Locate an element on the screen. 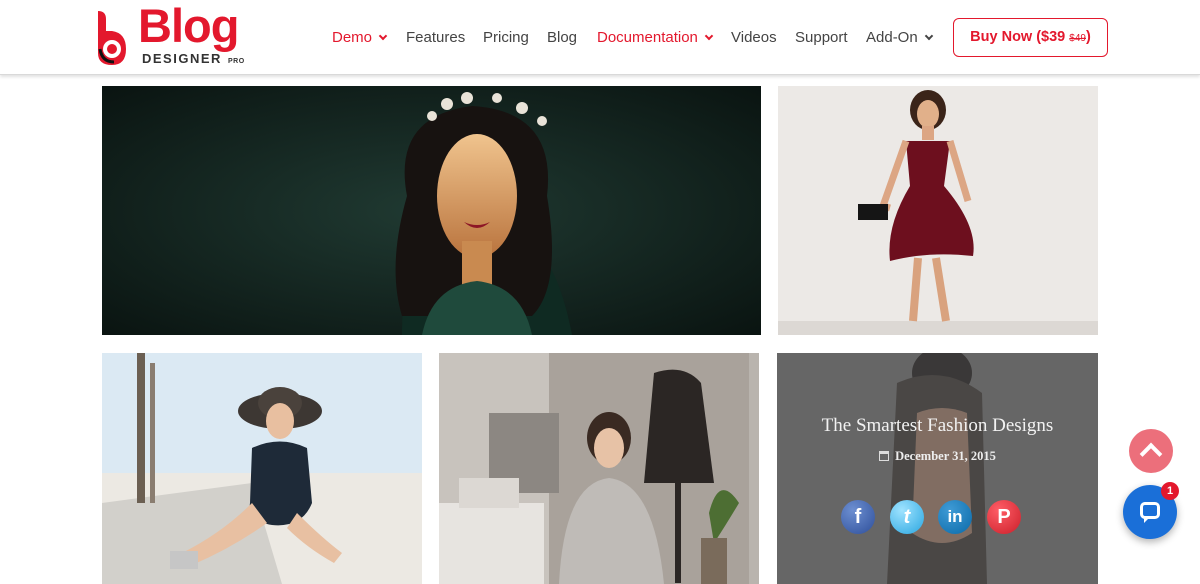  post-image-burgundy-dress is located at coordinates (938, 210).